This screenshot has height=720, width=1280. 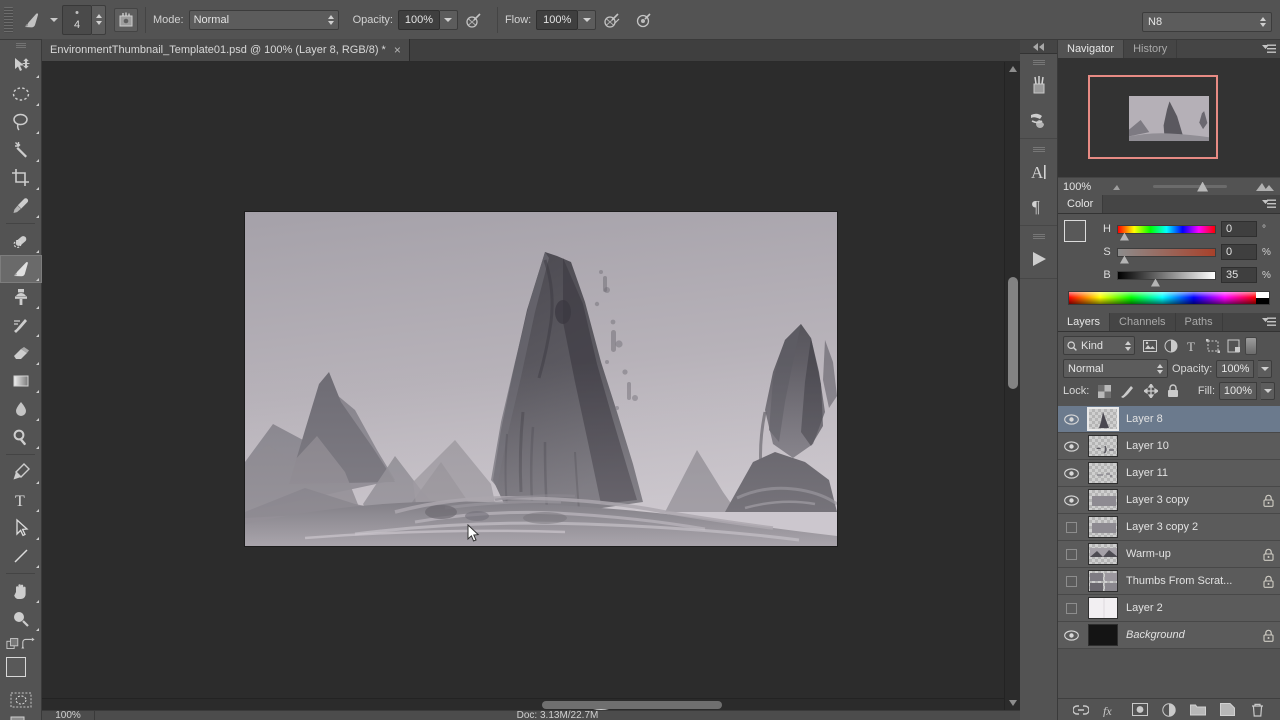 I want to click on edit-toolbar-icon, so click(x=13, y=644).